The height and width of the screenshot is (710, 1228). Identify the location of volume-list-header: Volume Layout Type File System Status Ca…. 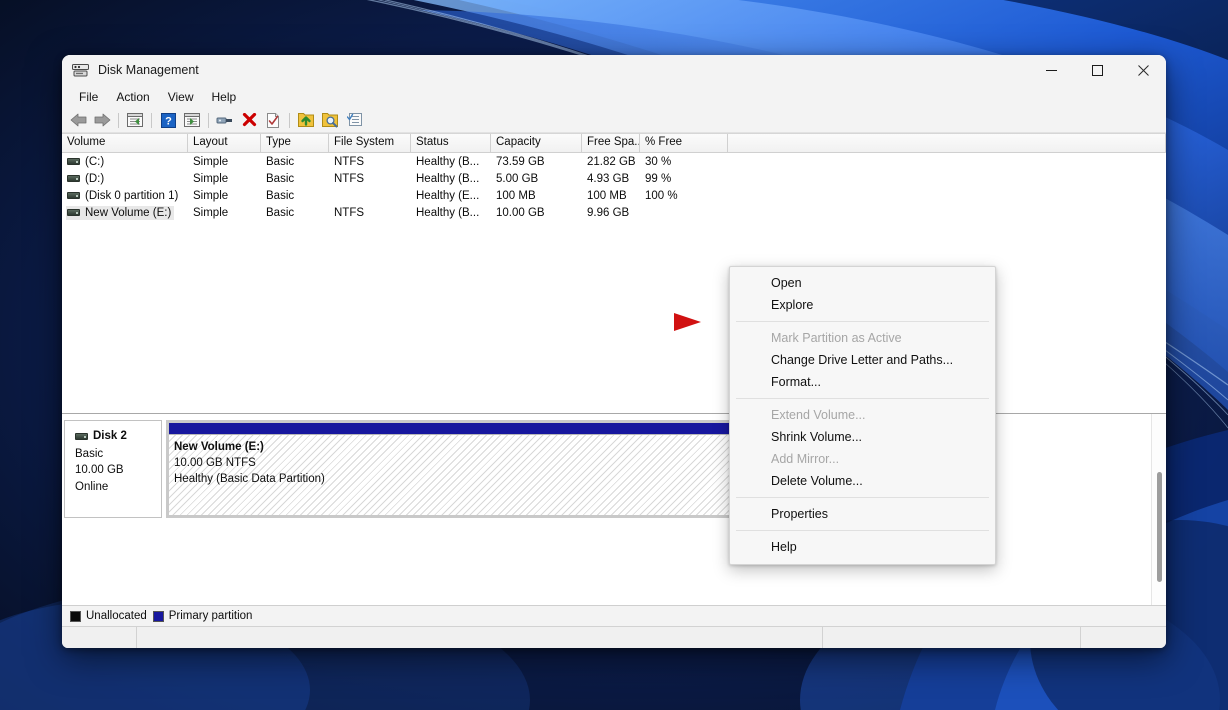
(614, 143).